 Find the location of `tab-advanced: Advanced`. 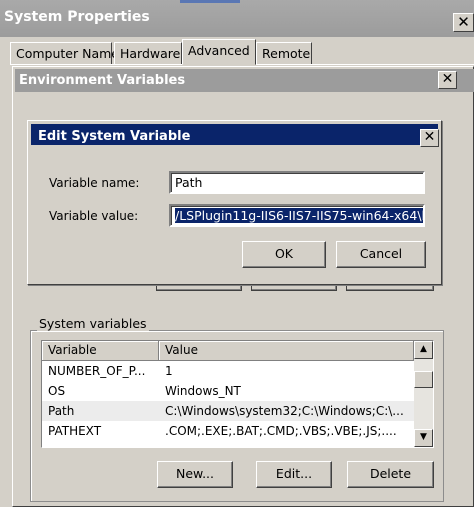

tab-advanced: Advanced is located at coordinates (219, 52).